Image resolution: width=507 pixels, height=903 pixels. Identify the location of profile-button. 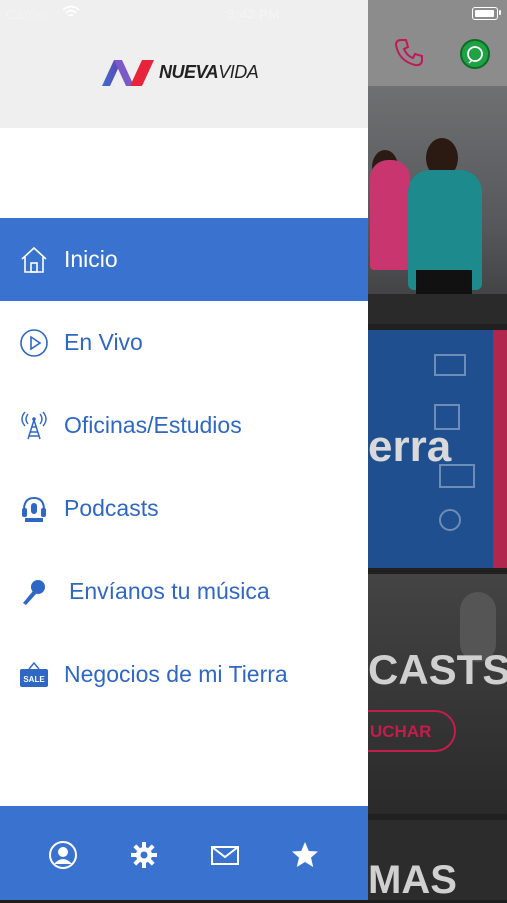
(63, 855).